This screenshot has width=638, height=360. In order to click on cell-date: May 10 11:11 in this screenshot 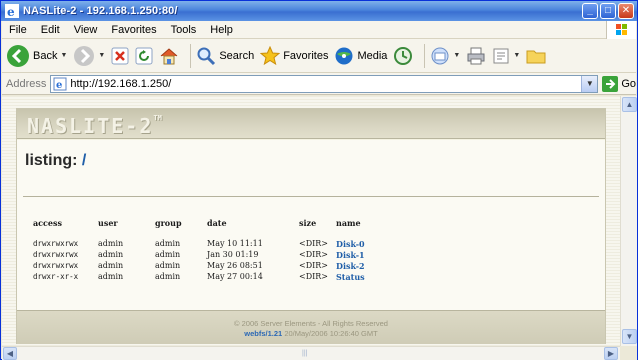, I will do `click(235, 243)`.